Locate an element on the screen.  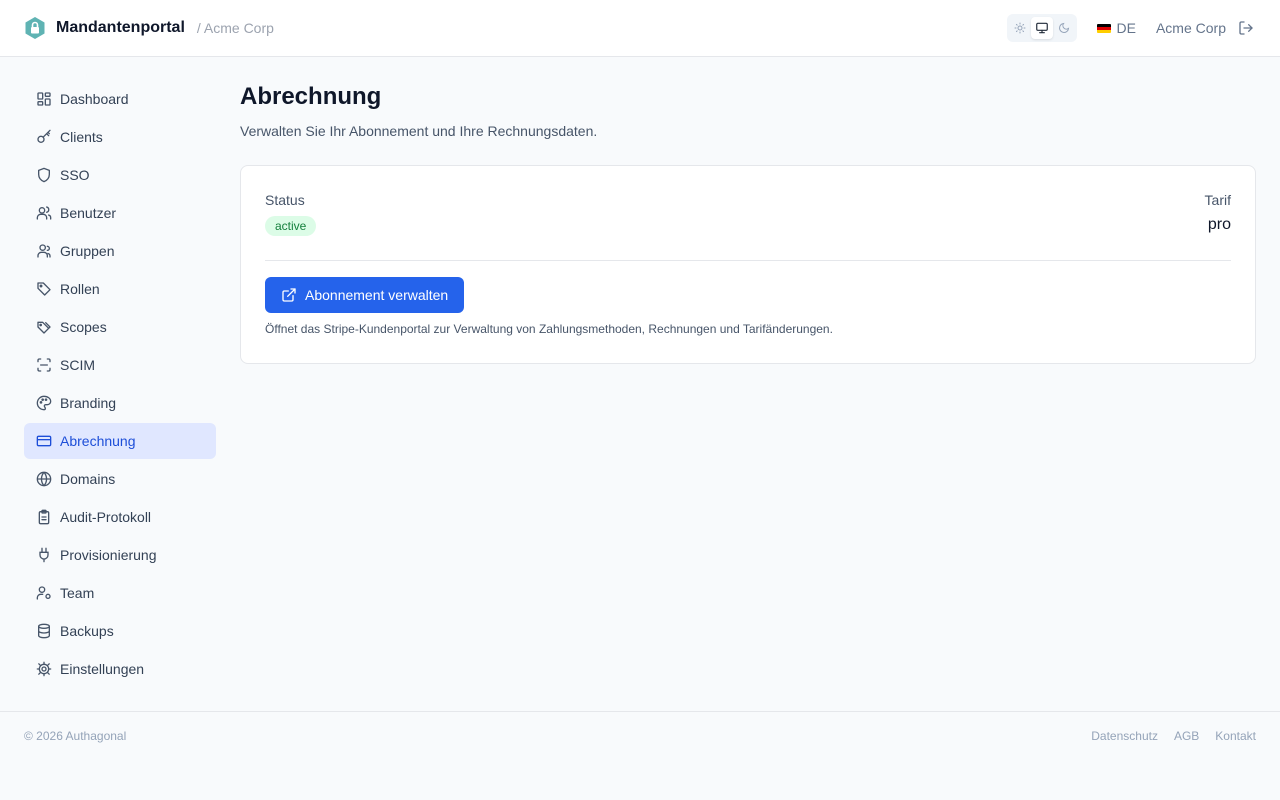
footer-link-agb: AGB is located at coordinates (1186, 736).